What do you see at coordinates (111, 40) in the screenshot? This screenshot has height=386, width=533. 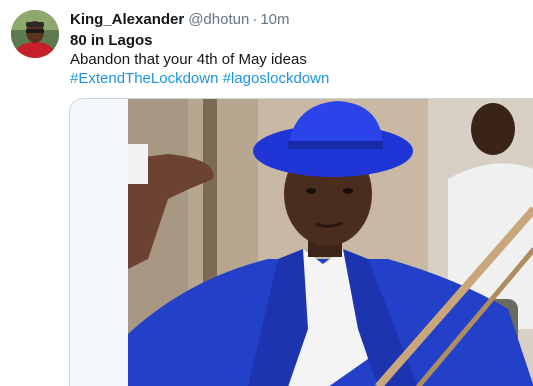 I see `tweet-text-line-1: 80 in Lagos` at bounding box center [111, 40].